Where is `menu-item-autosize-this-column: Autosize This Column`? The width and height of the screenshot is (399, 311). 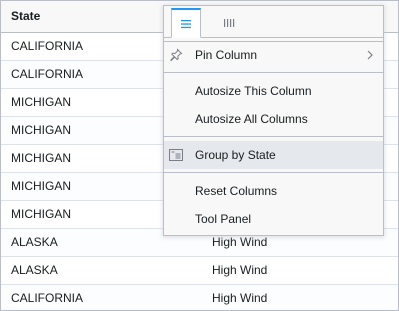 menu-item-autosize-this-column: Autosize This Column is located at coordinates (273, 91).